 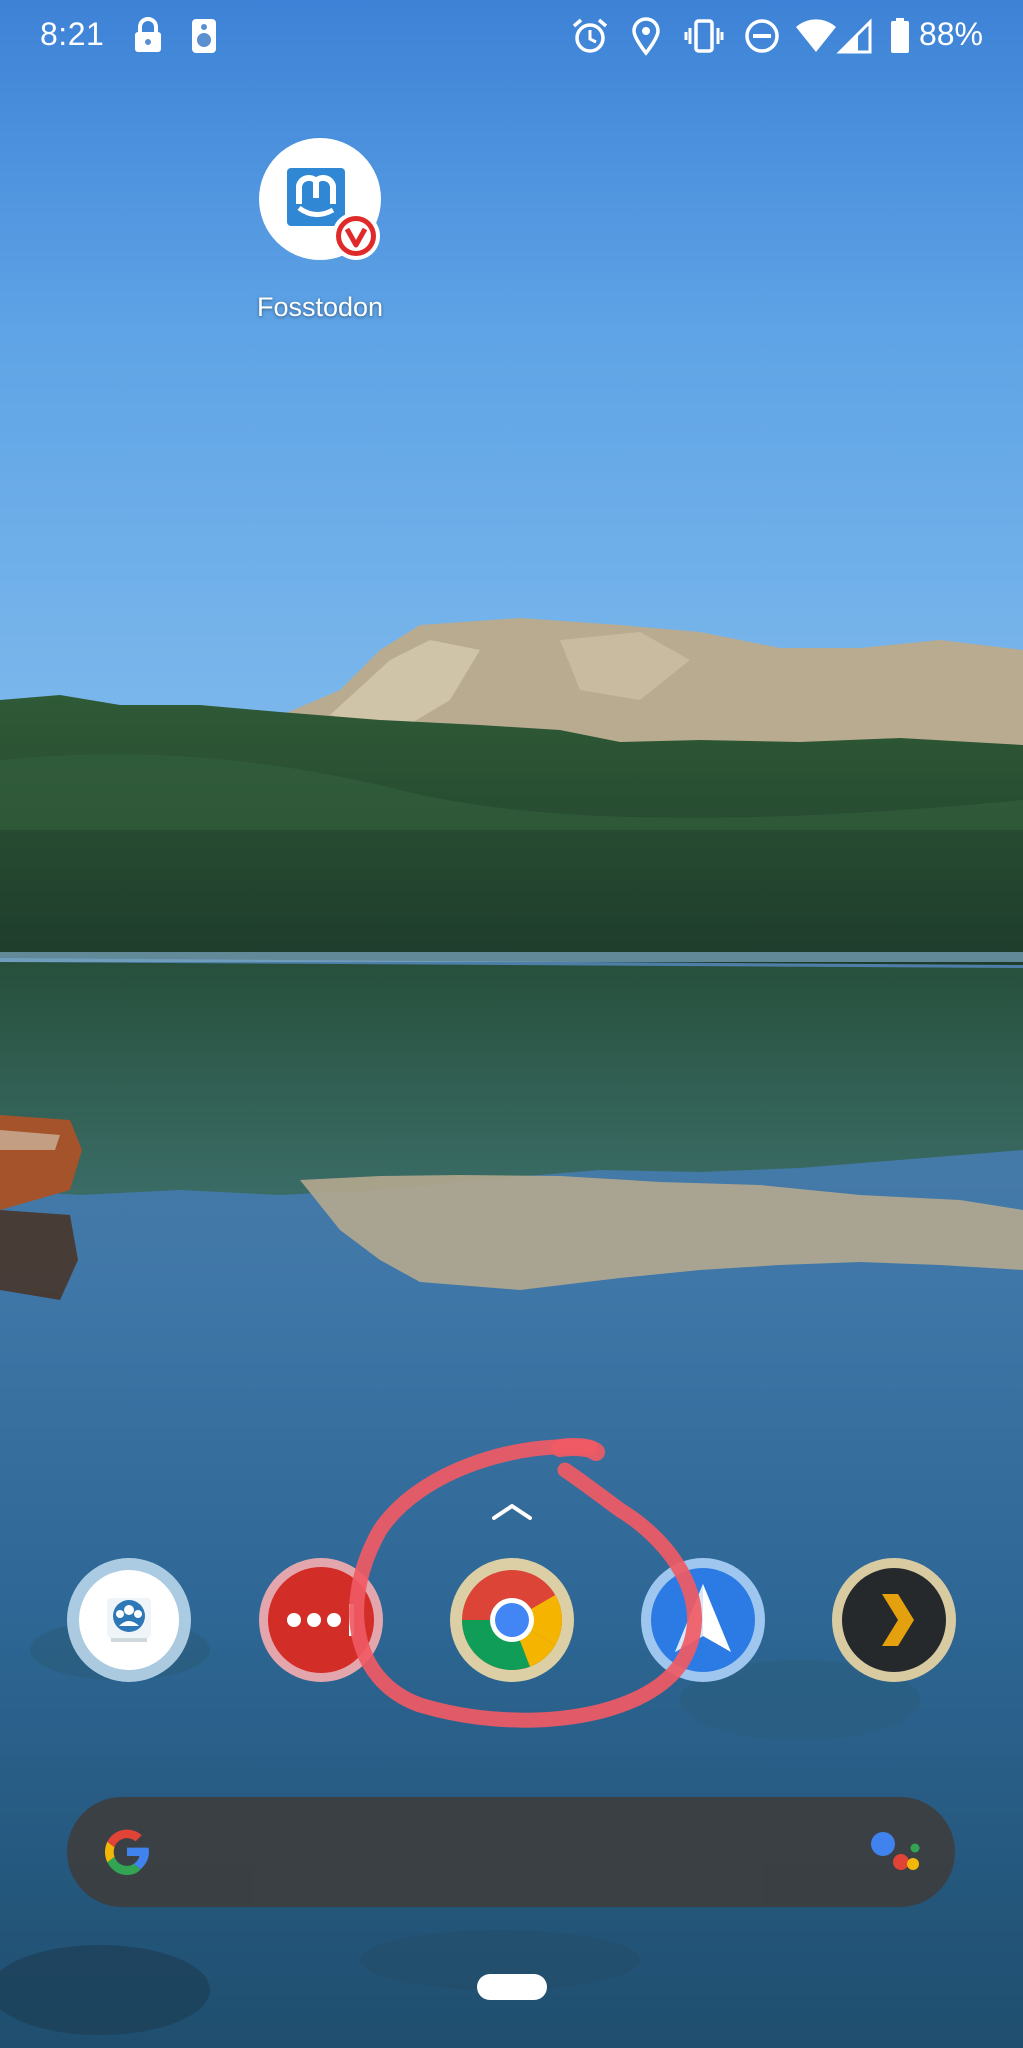 What do you see at coordinates (816, 35) in the screenshot?
I see `wifi-icon` at bounding box center [816, 35].